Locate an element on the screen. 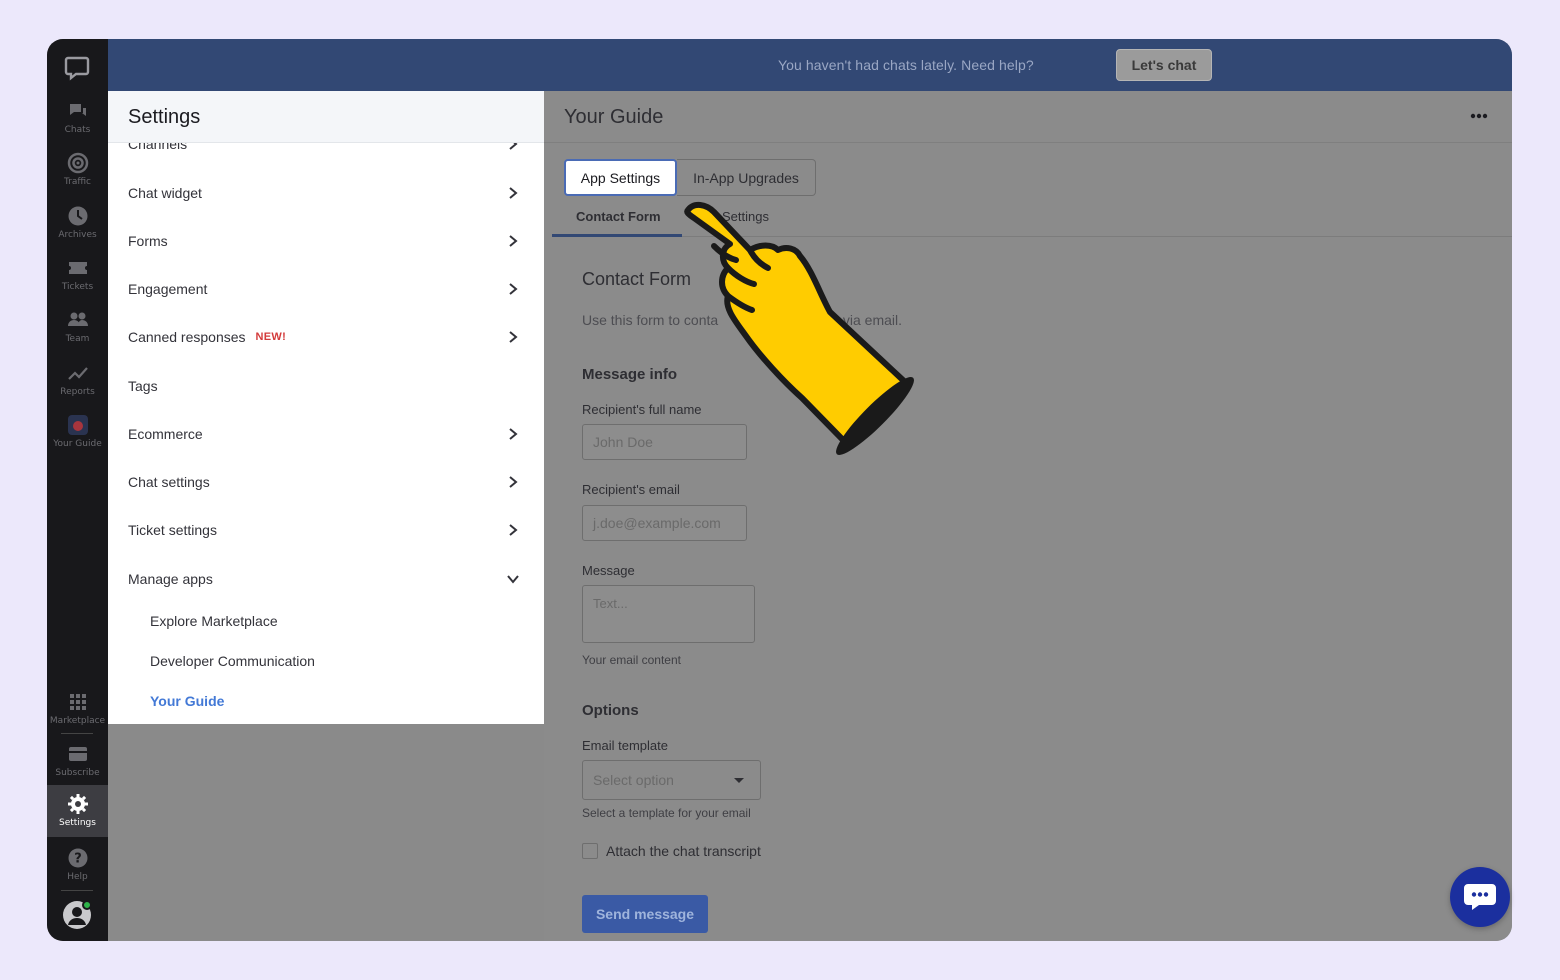 The height and width of the screenshot is (980, 1560). rail-item-help: ? Help is located at coordinates (77, 868).